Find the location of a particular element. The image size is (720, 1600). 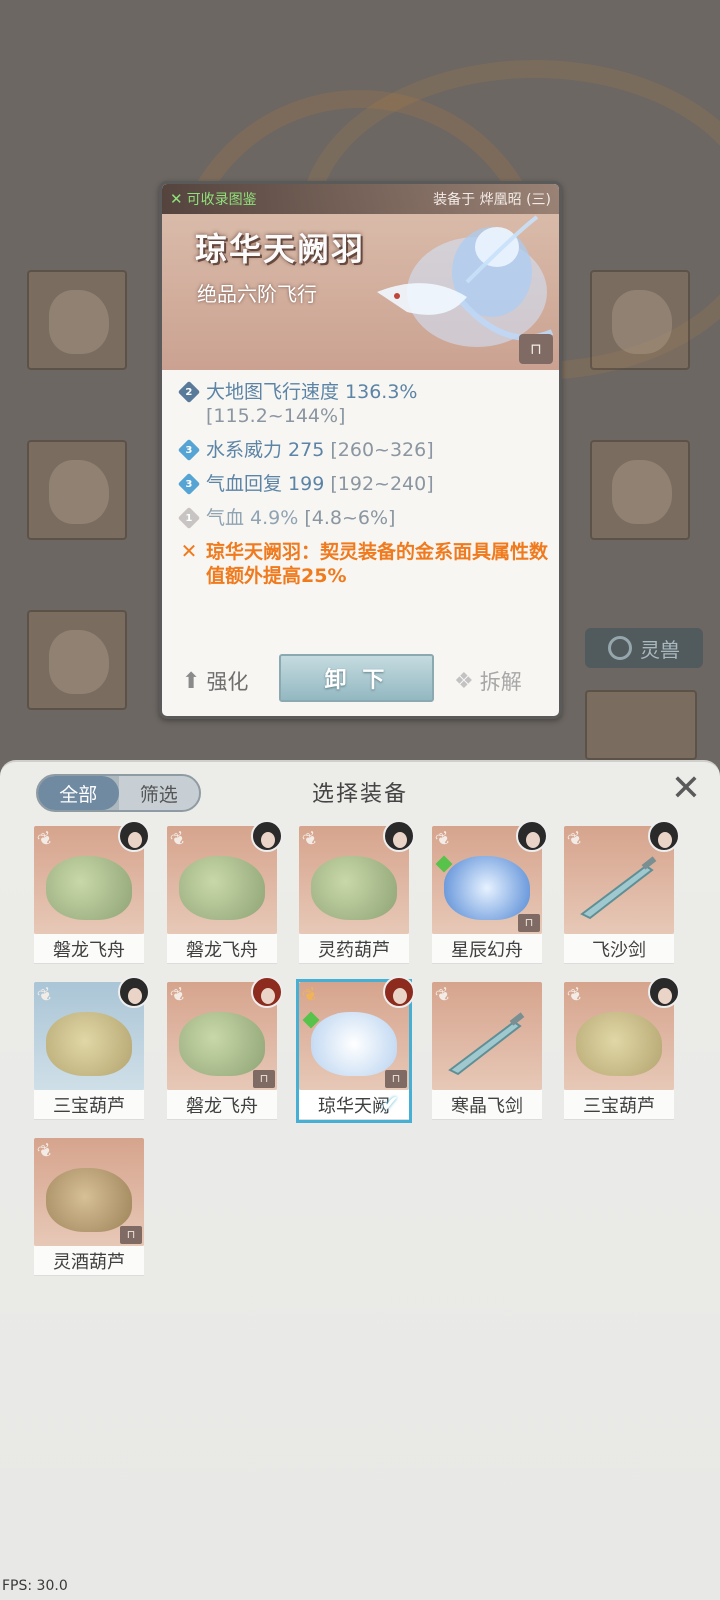

equipment-card: ❦ 寒晶飞剑 is located at coordinates (487, 1051).